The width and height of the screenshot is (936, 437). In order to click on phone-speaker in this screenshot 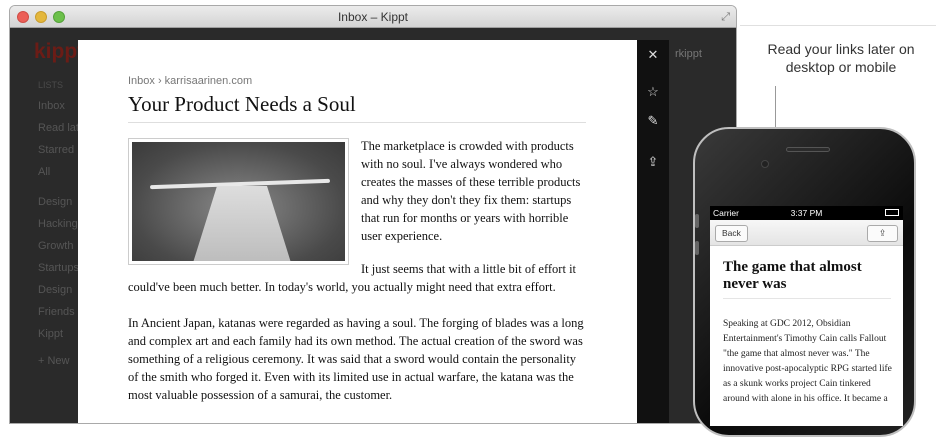, I will do `click(808, 149)`.